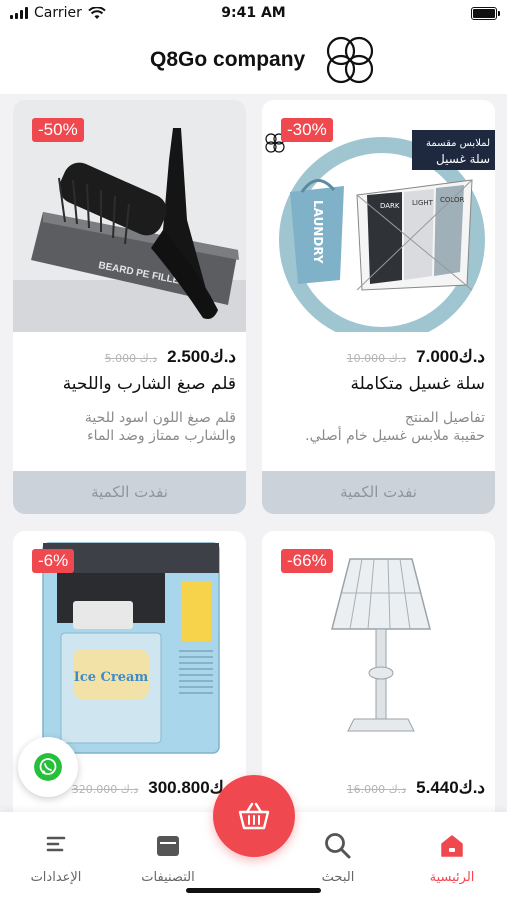  I want to click on home-icon, so click(452, 846).